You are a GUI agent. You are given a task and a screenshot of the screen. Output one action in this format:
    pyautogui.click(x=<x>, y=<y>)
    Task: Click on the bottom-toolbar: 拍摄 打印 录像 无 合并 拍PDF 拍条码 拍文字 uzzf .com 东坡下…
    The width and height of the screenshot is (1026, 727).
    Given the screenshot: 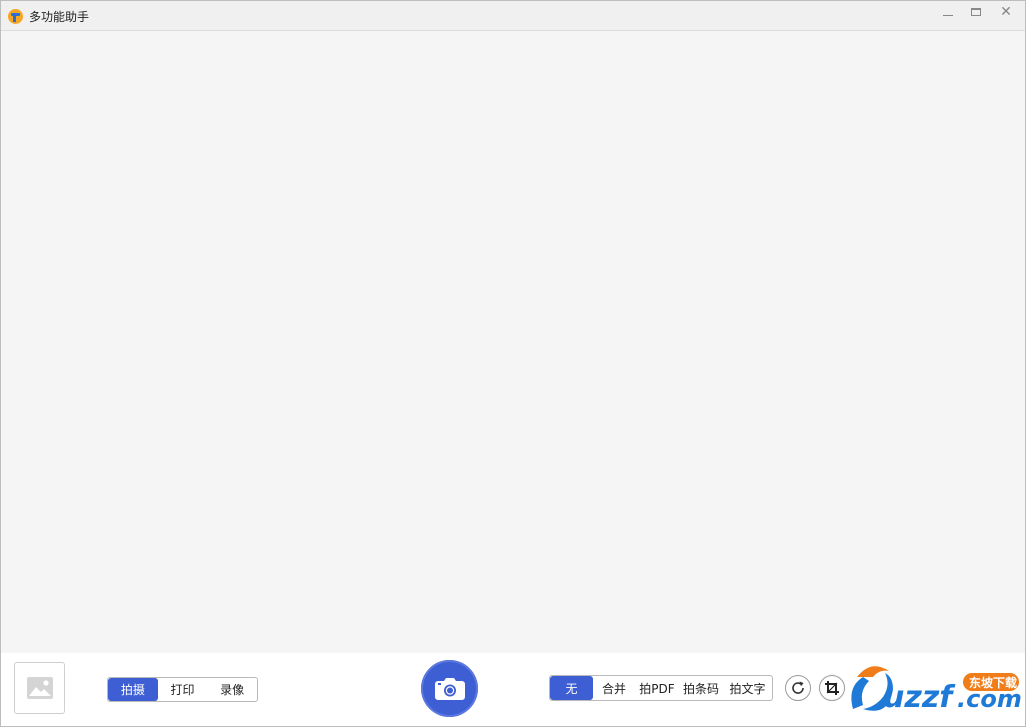 What is the action you would take?
    pyautogui.click(x=513, y=689)
    